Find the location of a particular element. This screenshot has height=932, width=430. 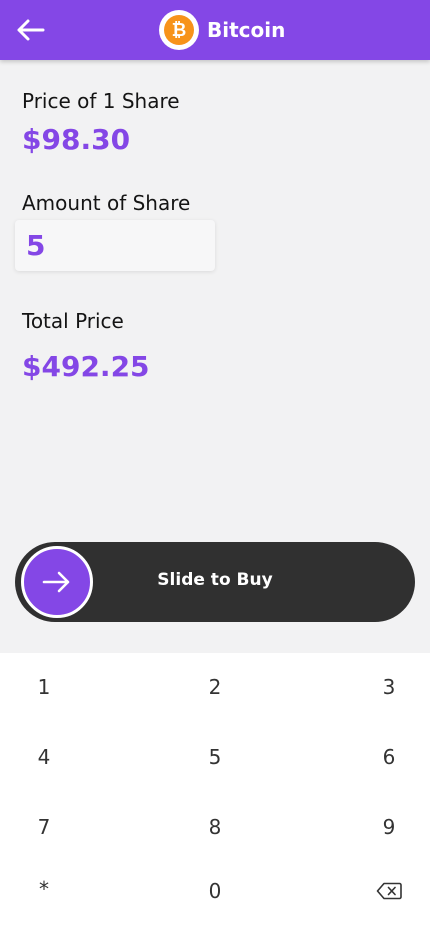

key-0: 0 is located at coordinates (215, 891).